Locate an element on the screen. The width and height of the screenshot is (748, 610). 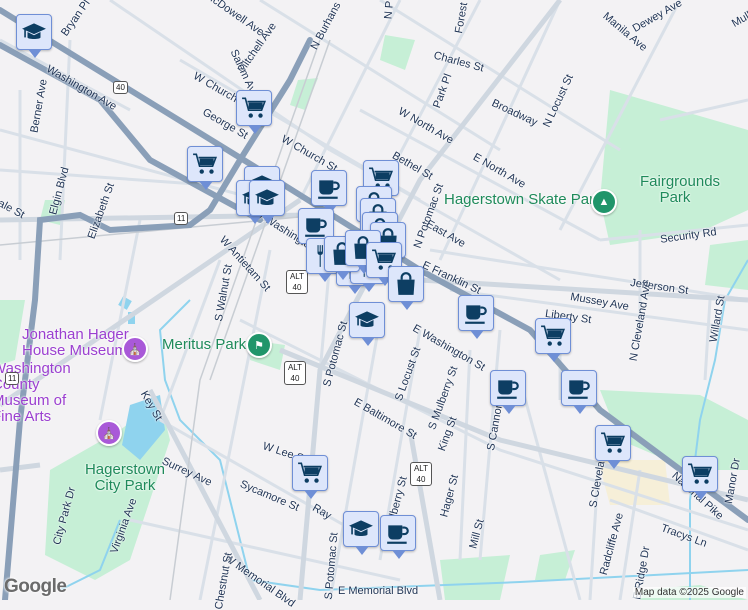
place-hagerstown-skate-park: Hagerstown Skate Park is located at coordinates (523, 200).